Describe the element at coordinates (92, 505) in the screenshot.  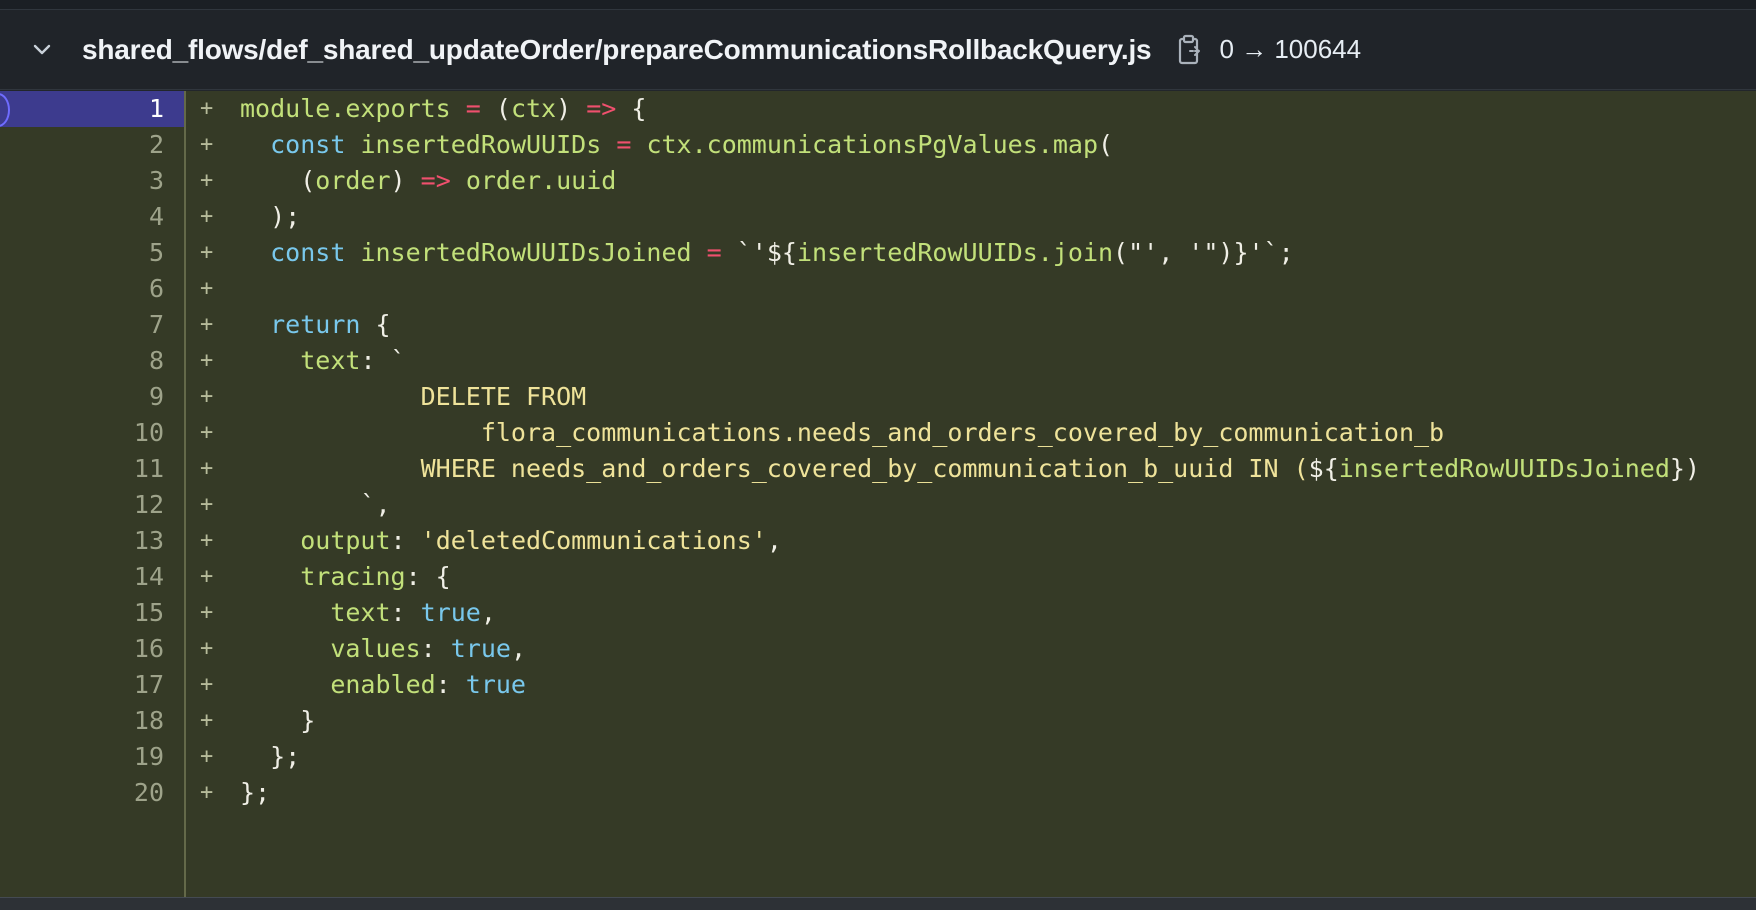
I see `line-number: 12` at that location.